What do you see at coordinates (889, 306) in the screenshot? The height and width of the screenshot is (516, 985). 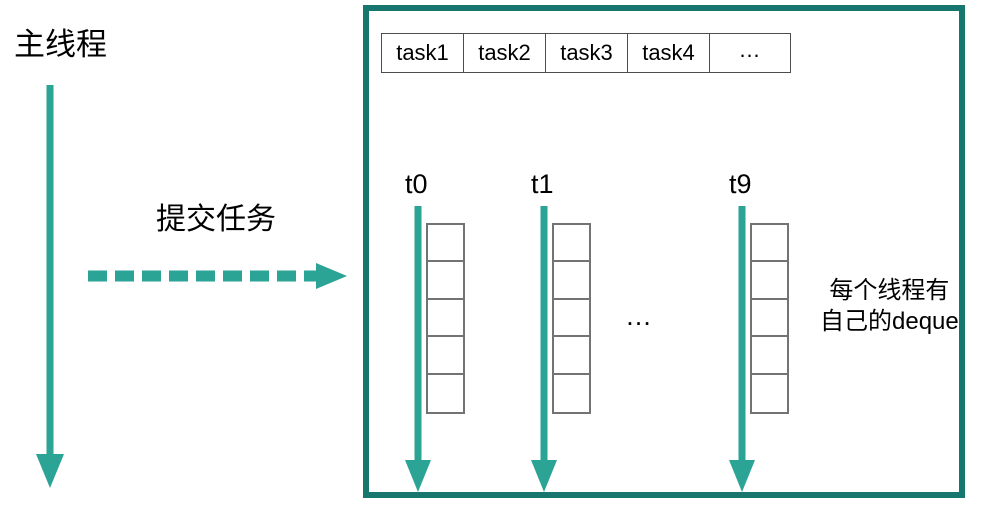 I see `deque-note: 每个线程有 自己的deque` at bounding box center [889, 306].